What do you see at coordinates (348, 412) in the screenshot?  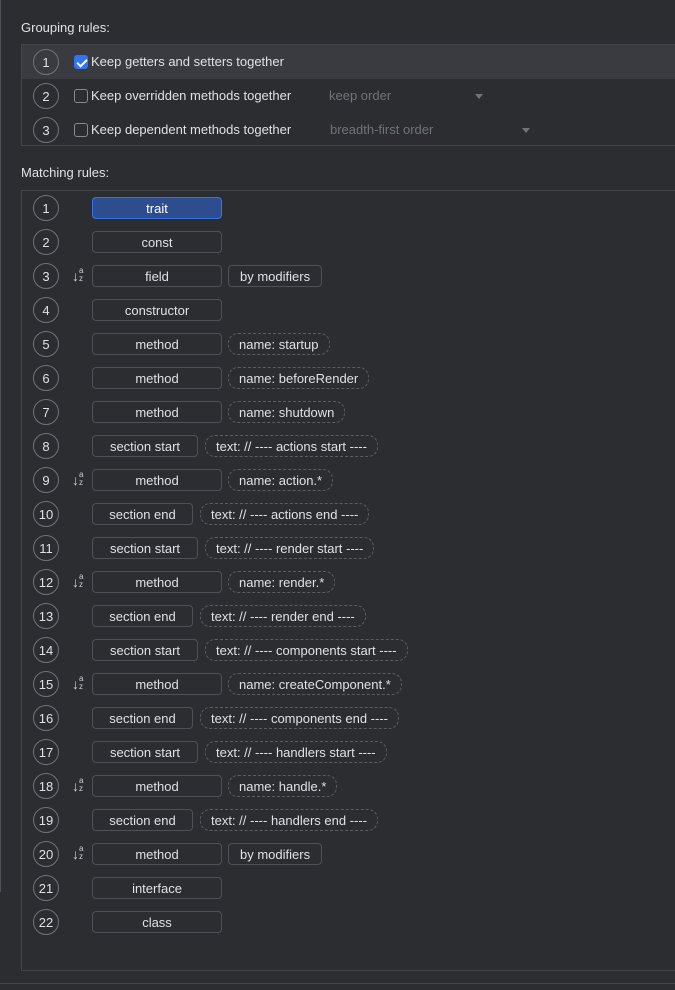 I see `matching-rule-row: 7 method name: shutdown` at bounding box center [348, 412].